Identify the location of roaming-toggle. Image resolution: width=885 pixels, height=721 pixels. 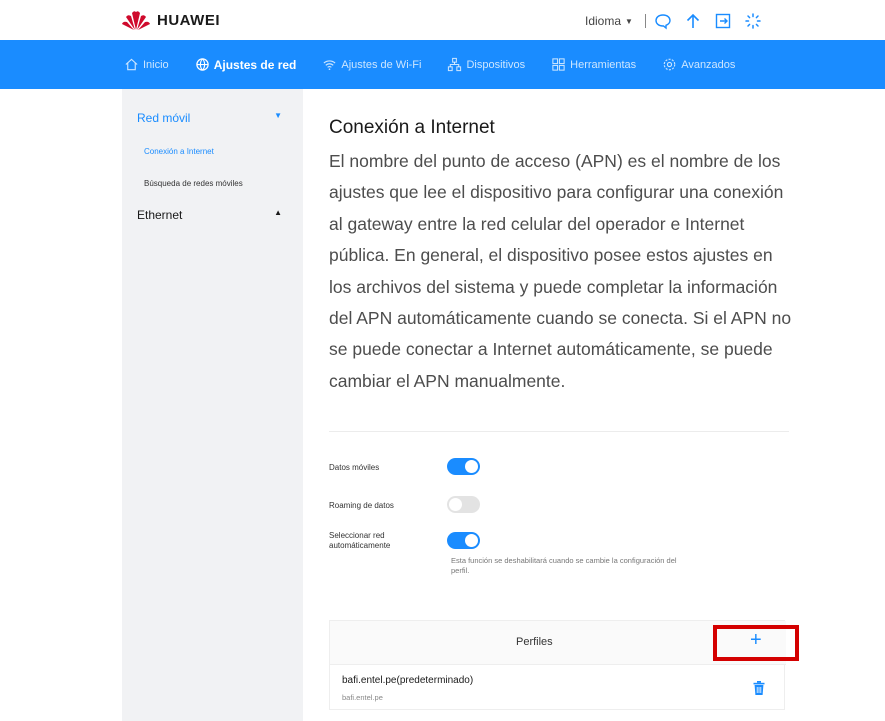
(463, 504).